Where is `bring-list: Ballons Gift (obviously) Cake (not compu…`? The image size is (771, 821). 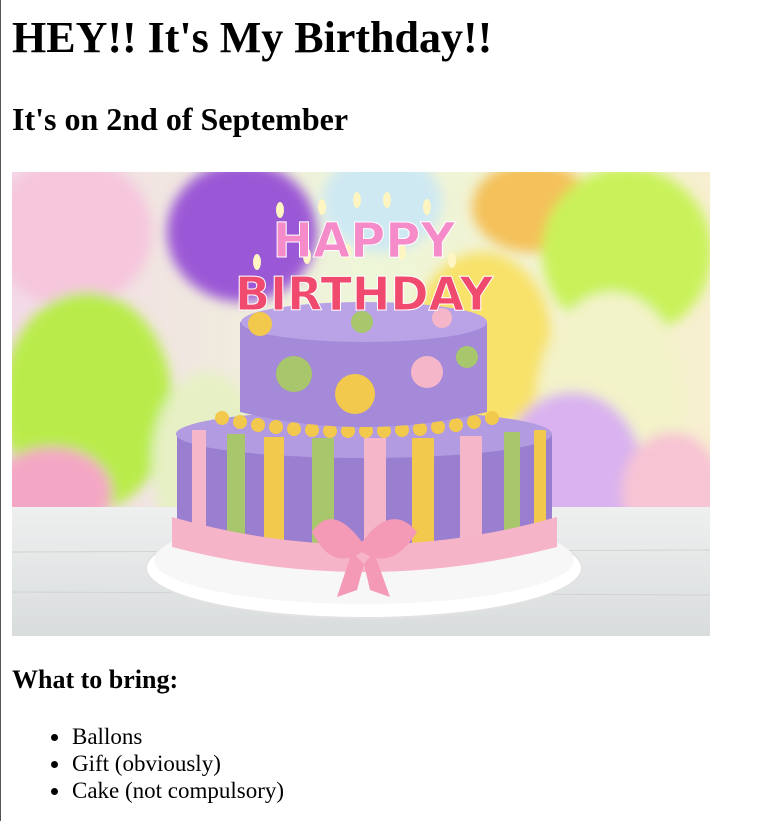 bring-list: Ballons Gift (obviously) Cake (not compu… is located at coordinates (167, 763).